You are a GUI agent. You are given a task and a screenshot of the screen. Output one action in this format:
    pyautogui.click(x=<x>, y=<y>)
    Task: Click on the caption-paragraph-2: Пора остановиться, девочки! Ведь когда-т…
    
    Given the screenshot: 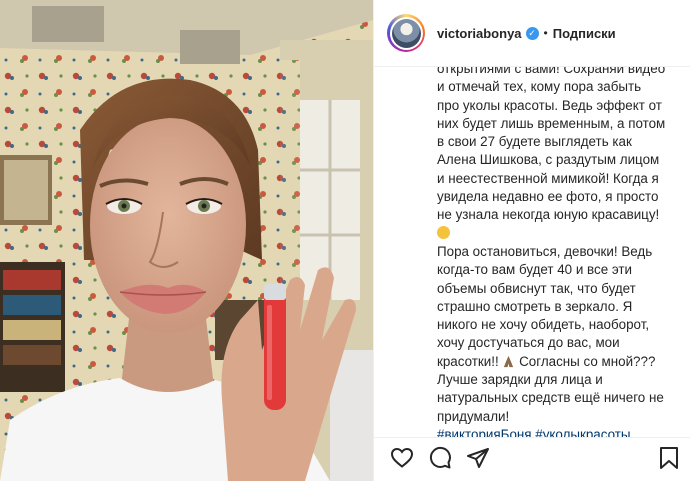 What is the action you would take?
    pyautogui.click(x=559, y=334)
    